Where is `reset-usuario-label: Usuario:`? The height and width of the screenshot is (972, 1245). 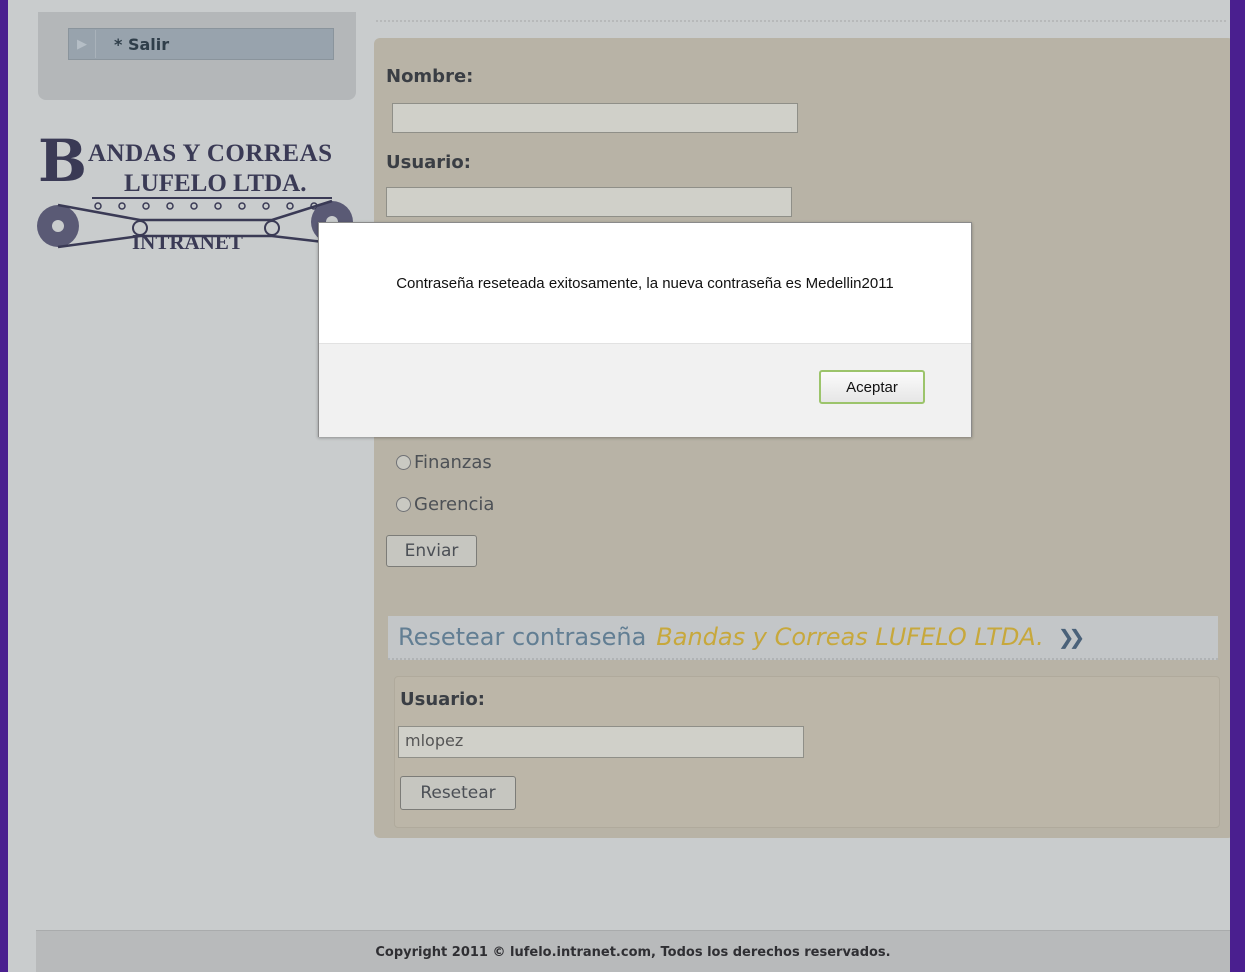 reset-usuario-label: Usuario: is located at coordinates (442, 699).